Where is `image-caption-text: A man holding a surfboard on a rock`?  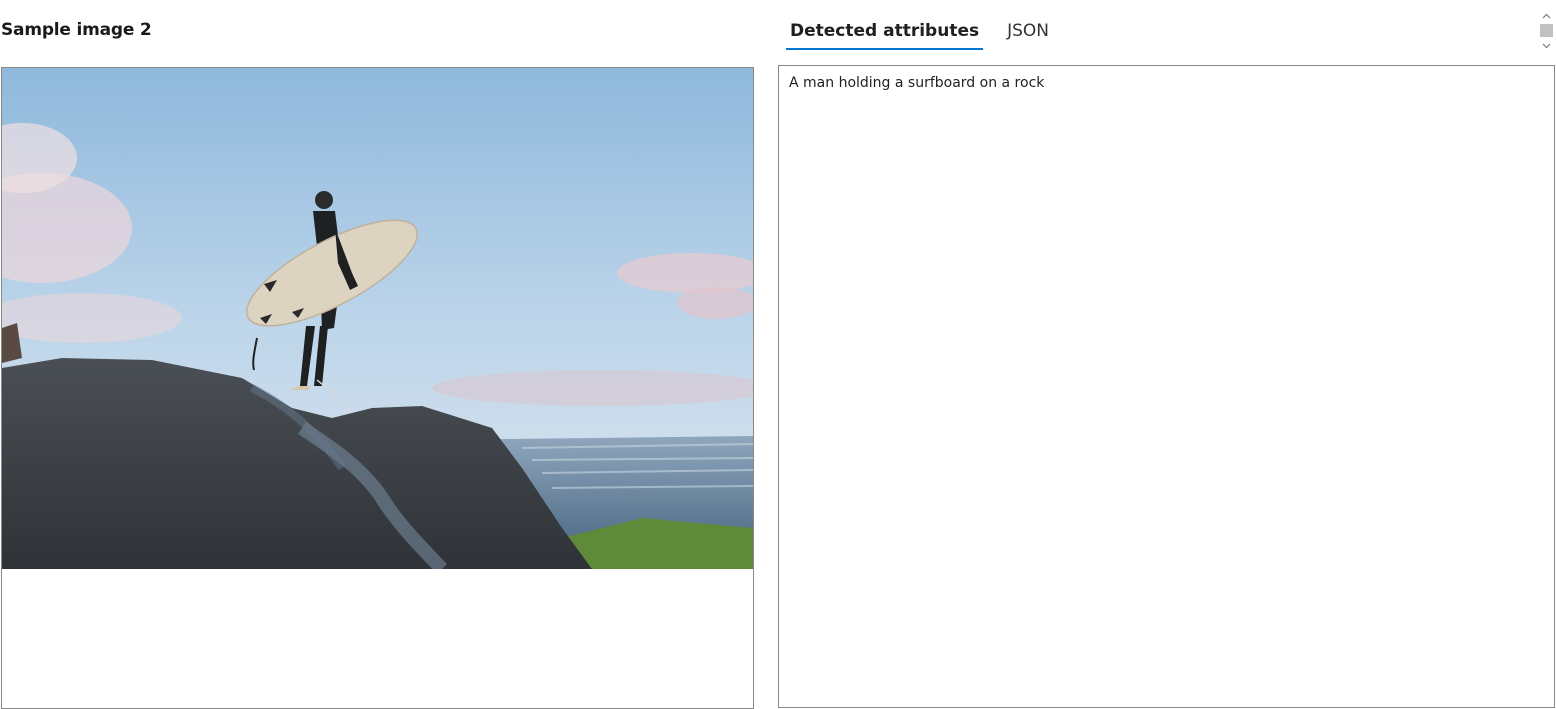
image-caption-text: A man holding a surfboard on a rock is located at coordinates (917, 83).